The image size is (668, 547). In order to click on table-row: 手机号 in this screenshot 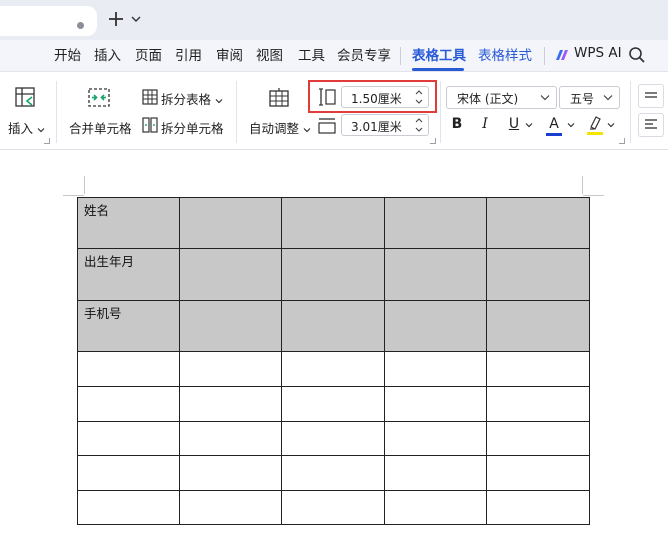, I will do `click(333, 326)`.